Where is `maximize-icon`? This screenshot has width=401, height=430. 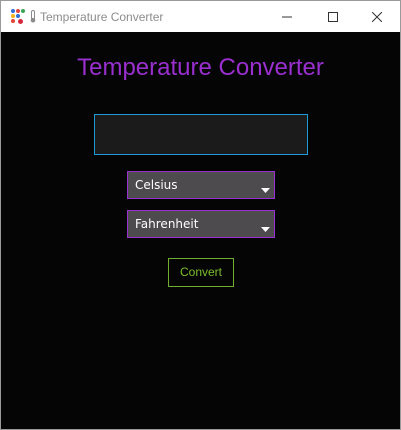
maximize-icon is located at coordinates (333, 16).